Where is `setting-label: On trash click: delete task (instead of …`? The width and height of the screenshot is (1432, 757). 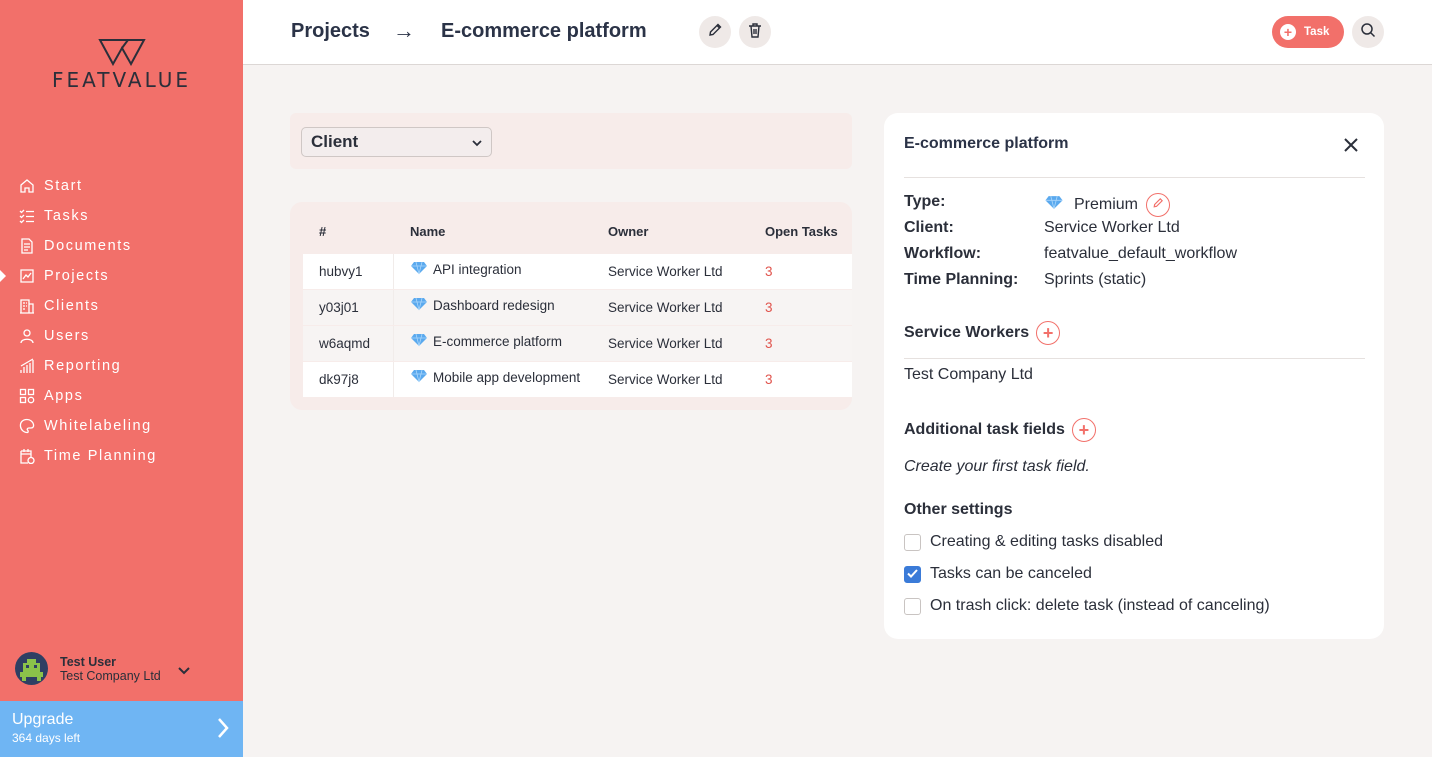
setting-label: On trash click: delete task (instead of … is located at coordinates (1100, 605).